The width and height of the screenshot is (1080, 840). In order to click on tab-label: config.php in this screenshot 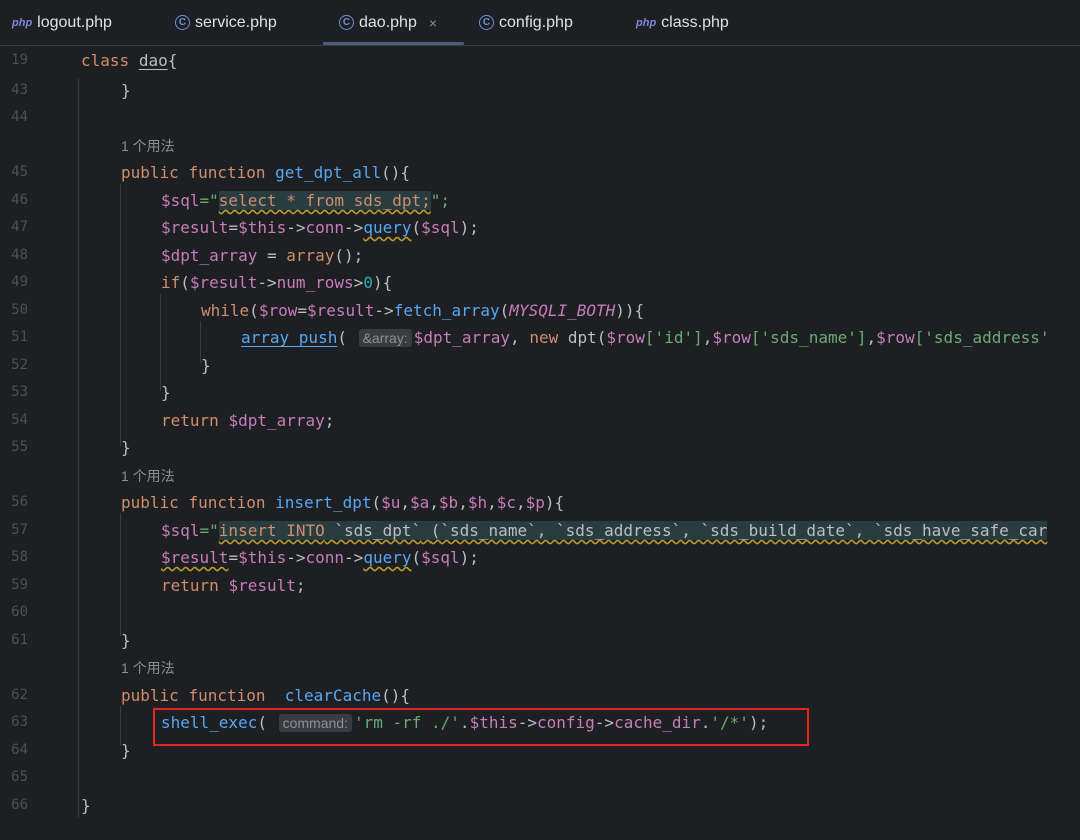, I will do `click(536, 22)`.